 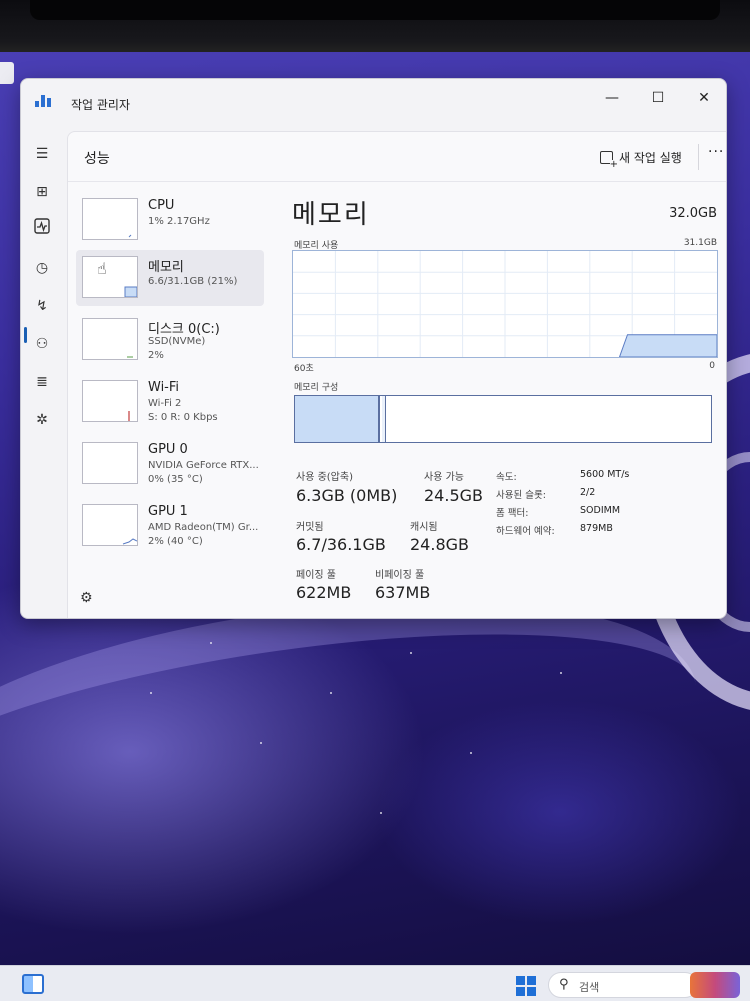 What do you see at coordinates (338, 419) in the screenshot?
I see `in-use-segment` at bounding box center [338, 419].